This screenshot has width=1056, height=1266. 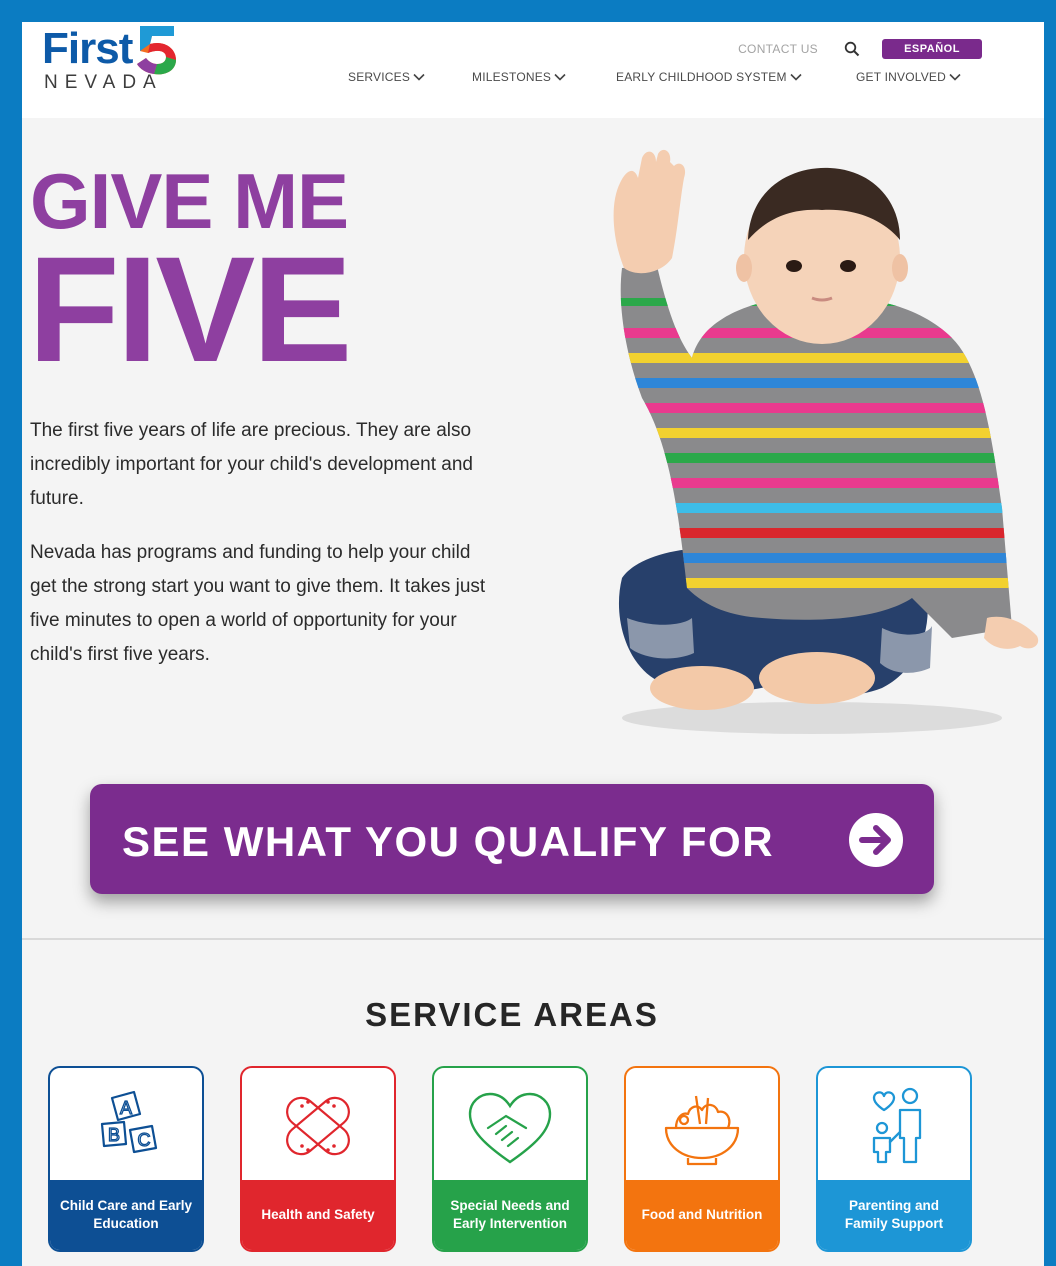 What do you see at coordinates (126, 1159) in the screenshot?
I see `service-card-child-care: A B C Child Care and Early Education` at bounding box center [126, 1159].